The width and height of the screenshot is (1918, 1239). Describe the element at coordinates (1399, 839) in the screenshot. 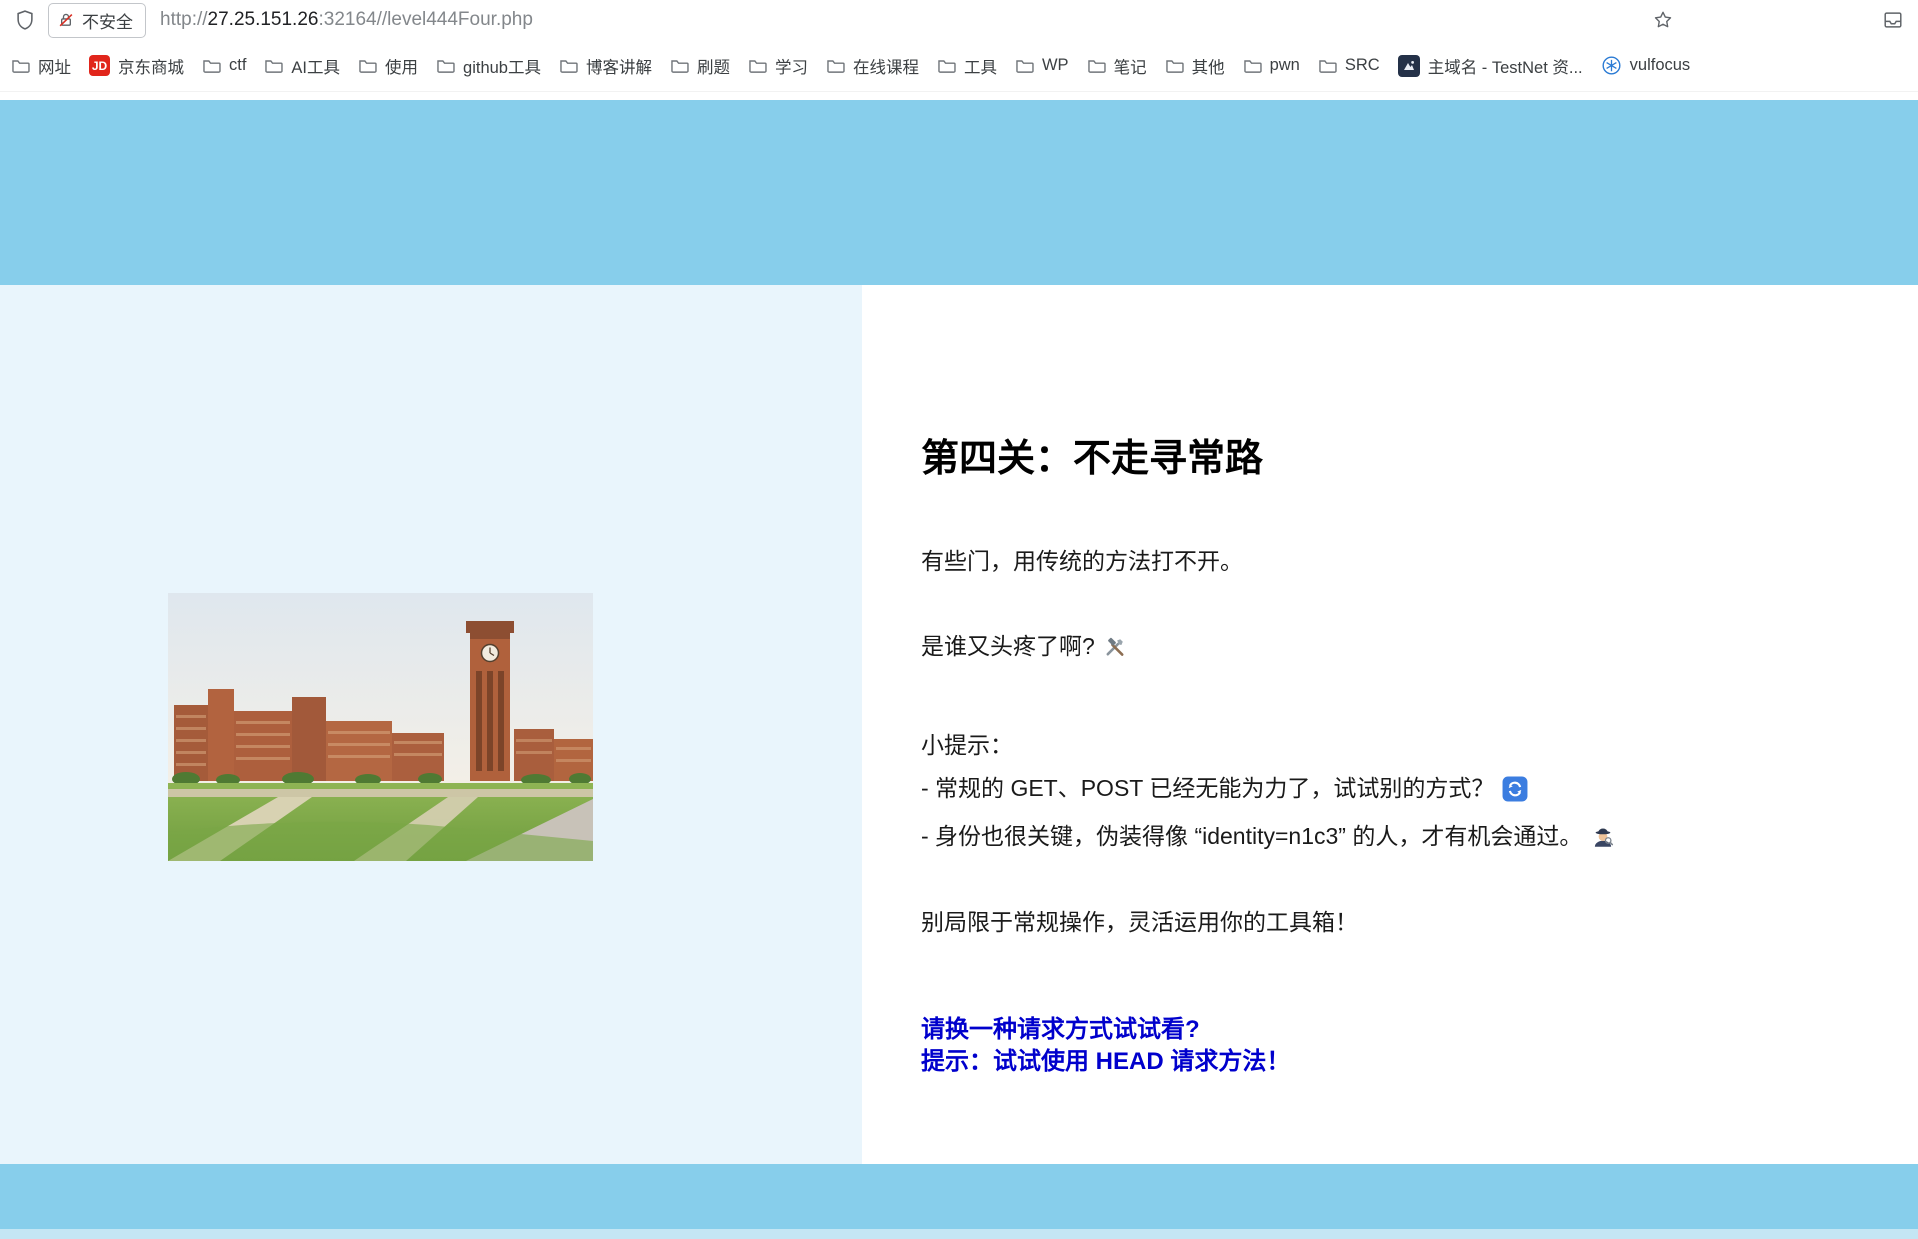

I see `hint-identity: - 身份也很关键，伪装得像 “identity=n1c3” 的人，才有机会通过。` at that location.